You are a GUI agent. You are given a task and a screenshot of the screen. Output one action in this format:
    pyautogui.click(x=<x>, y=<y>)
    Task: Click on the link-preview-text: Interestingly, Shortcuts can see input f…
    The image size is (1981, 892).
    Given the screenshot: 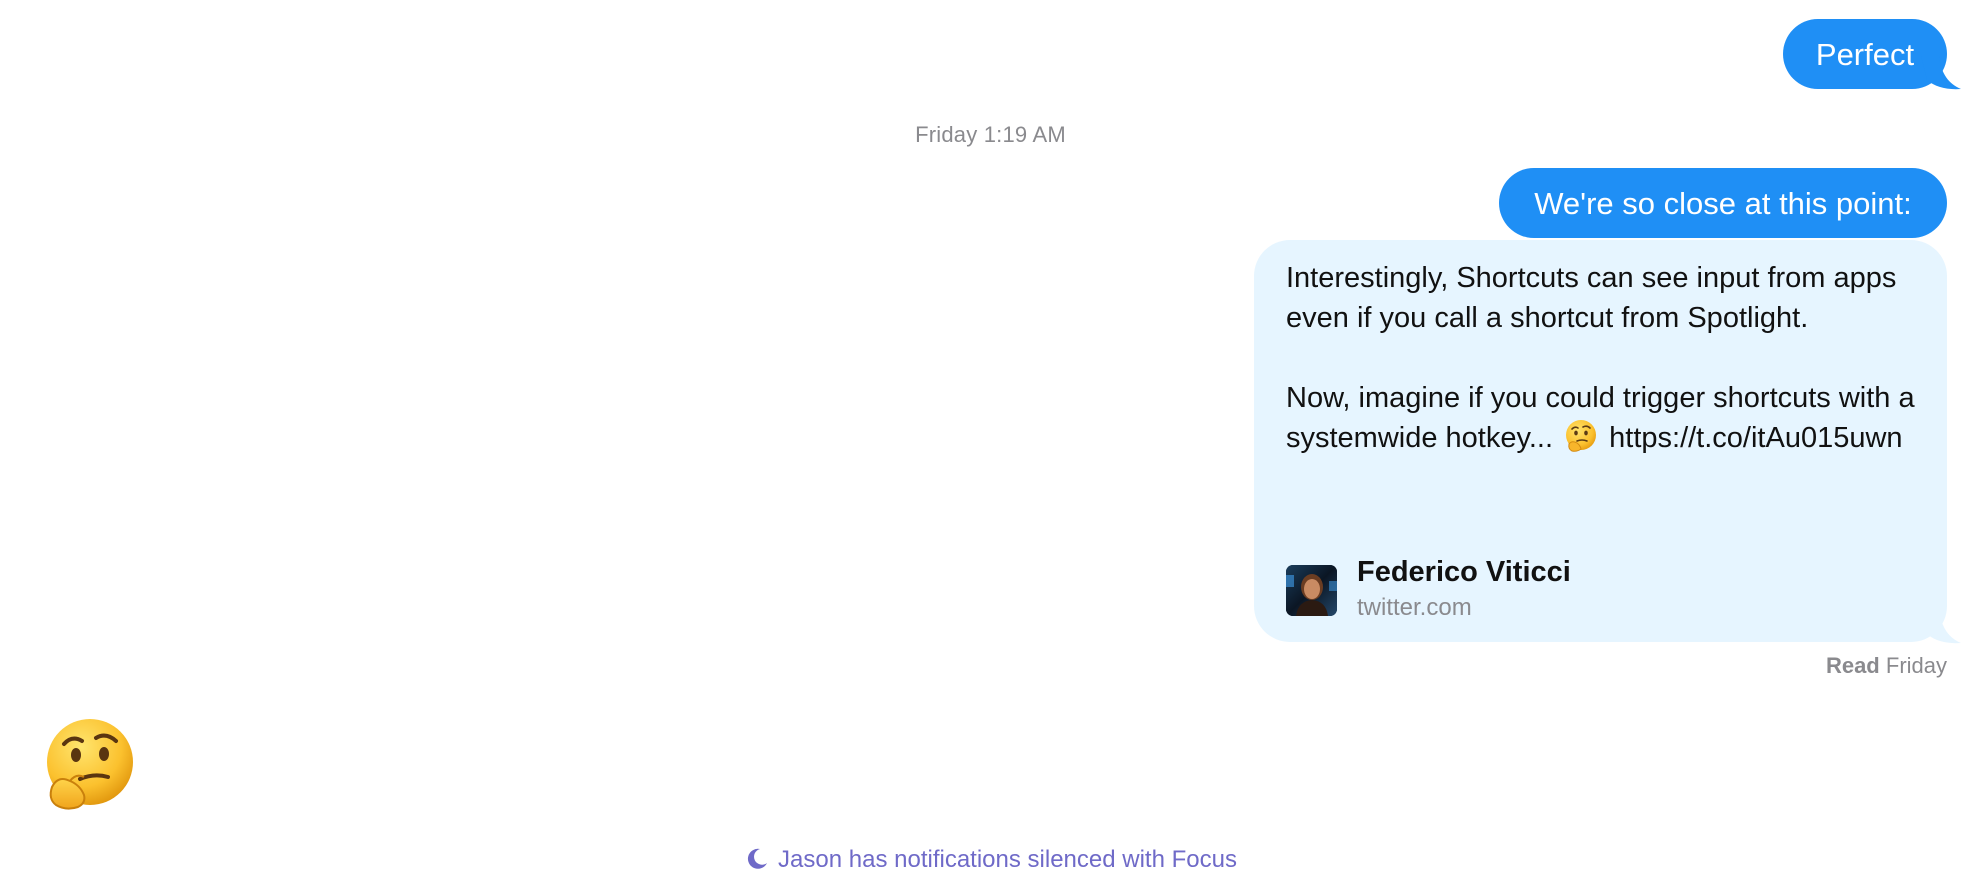 What is the action you would take?
    pyautogui.click(x=1606, y=358)
    